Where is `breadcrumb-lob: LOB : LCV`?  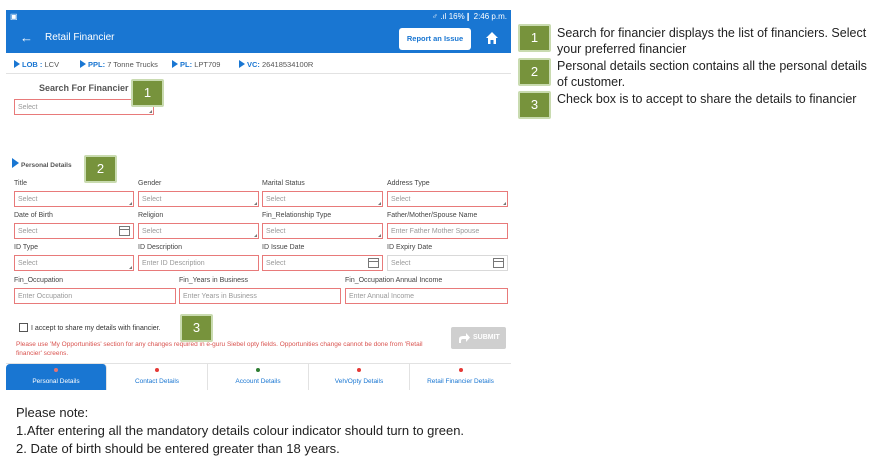 breadcrumb-lob: LOB : LCV is located at coordinates (36, 64).